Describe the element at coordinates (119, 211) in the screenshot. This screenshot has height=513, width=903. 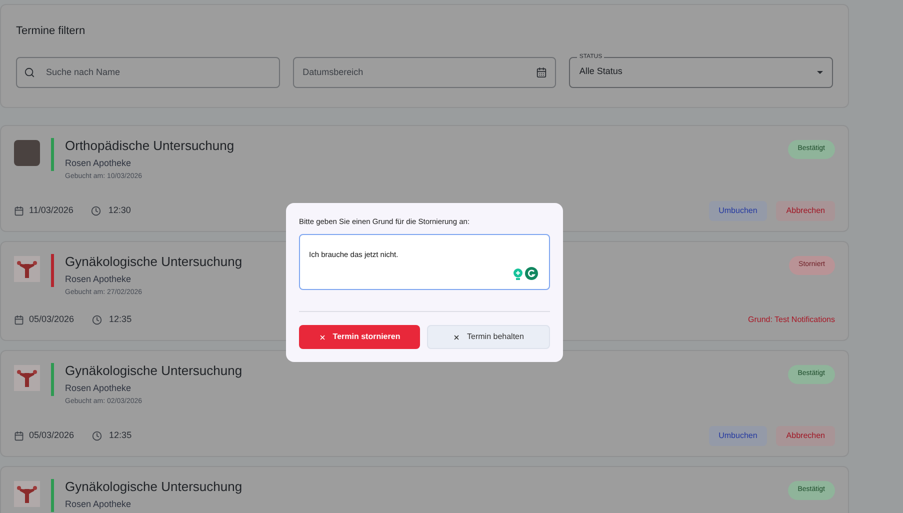
I see `appointment-time: 12:30` at that location.